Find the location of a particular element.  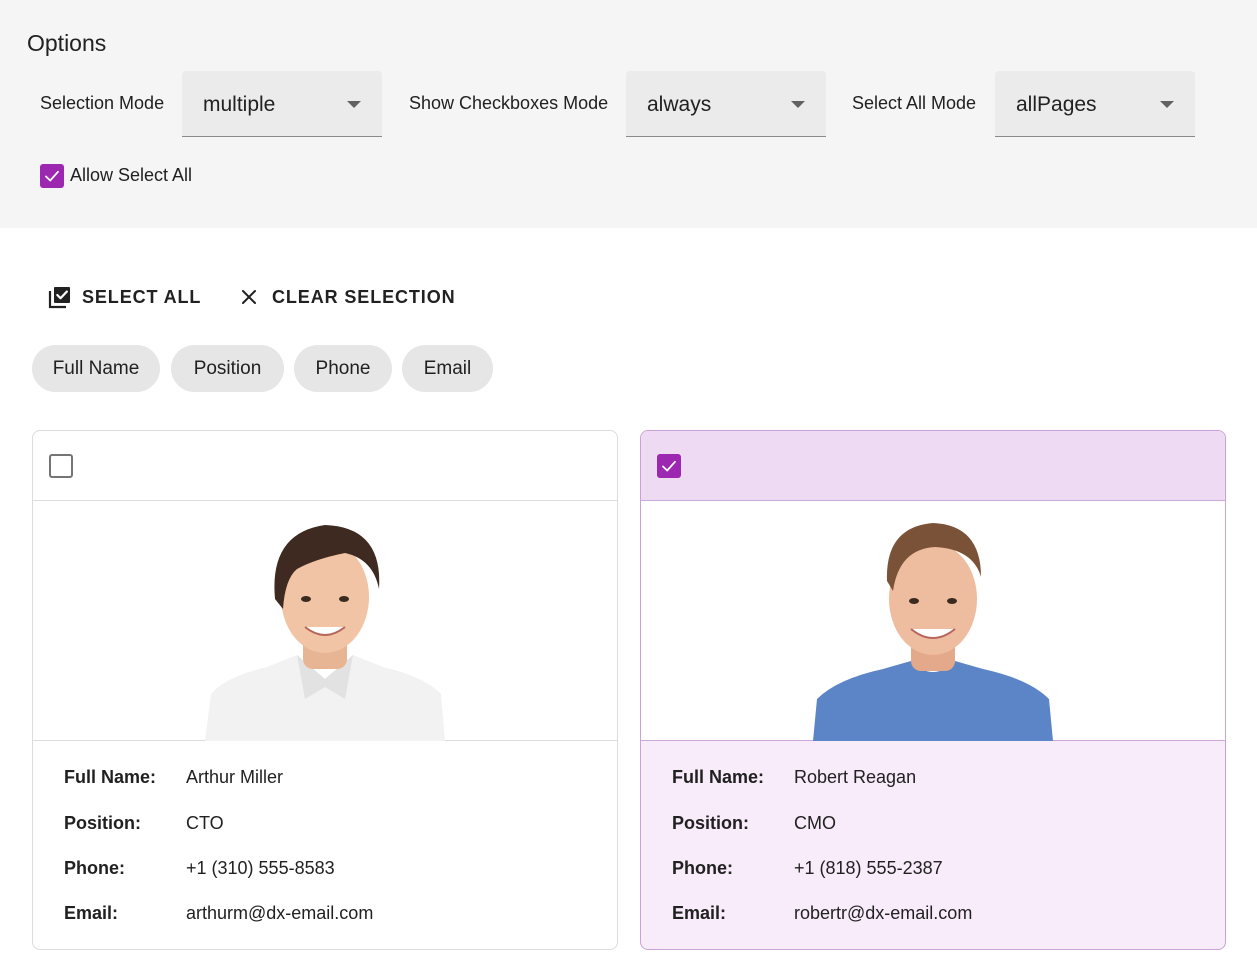

selection-mode-select: multiple is located at coordinates (282, 104).